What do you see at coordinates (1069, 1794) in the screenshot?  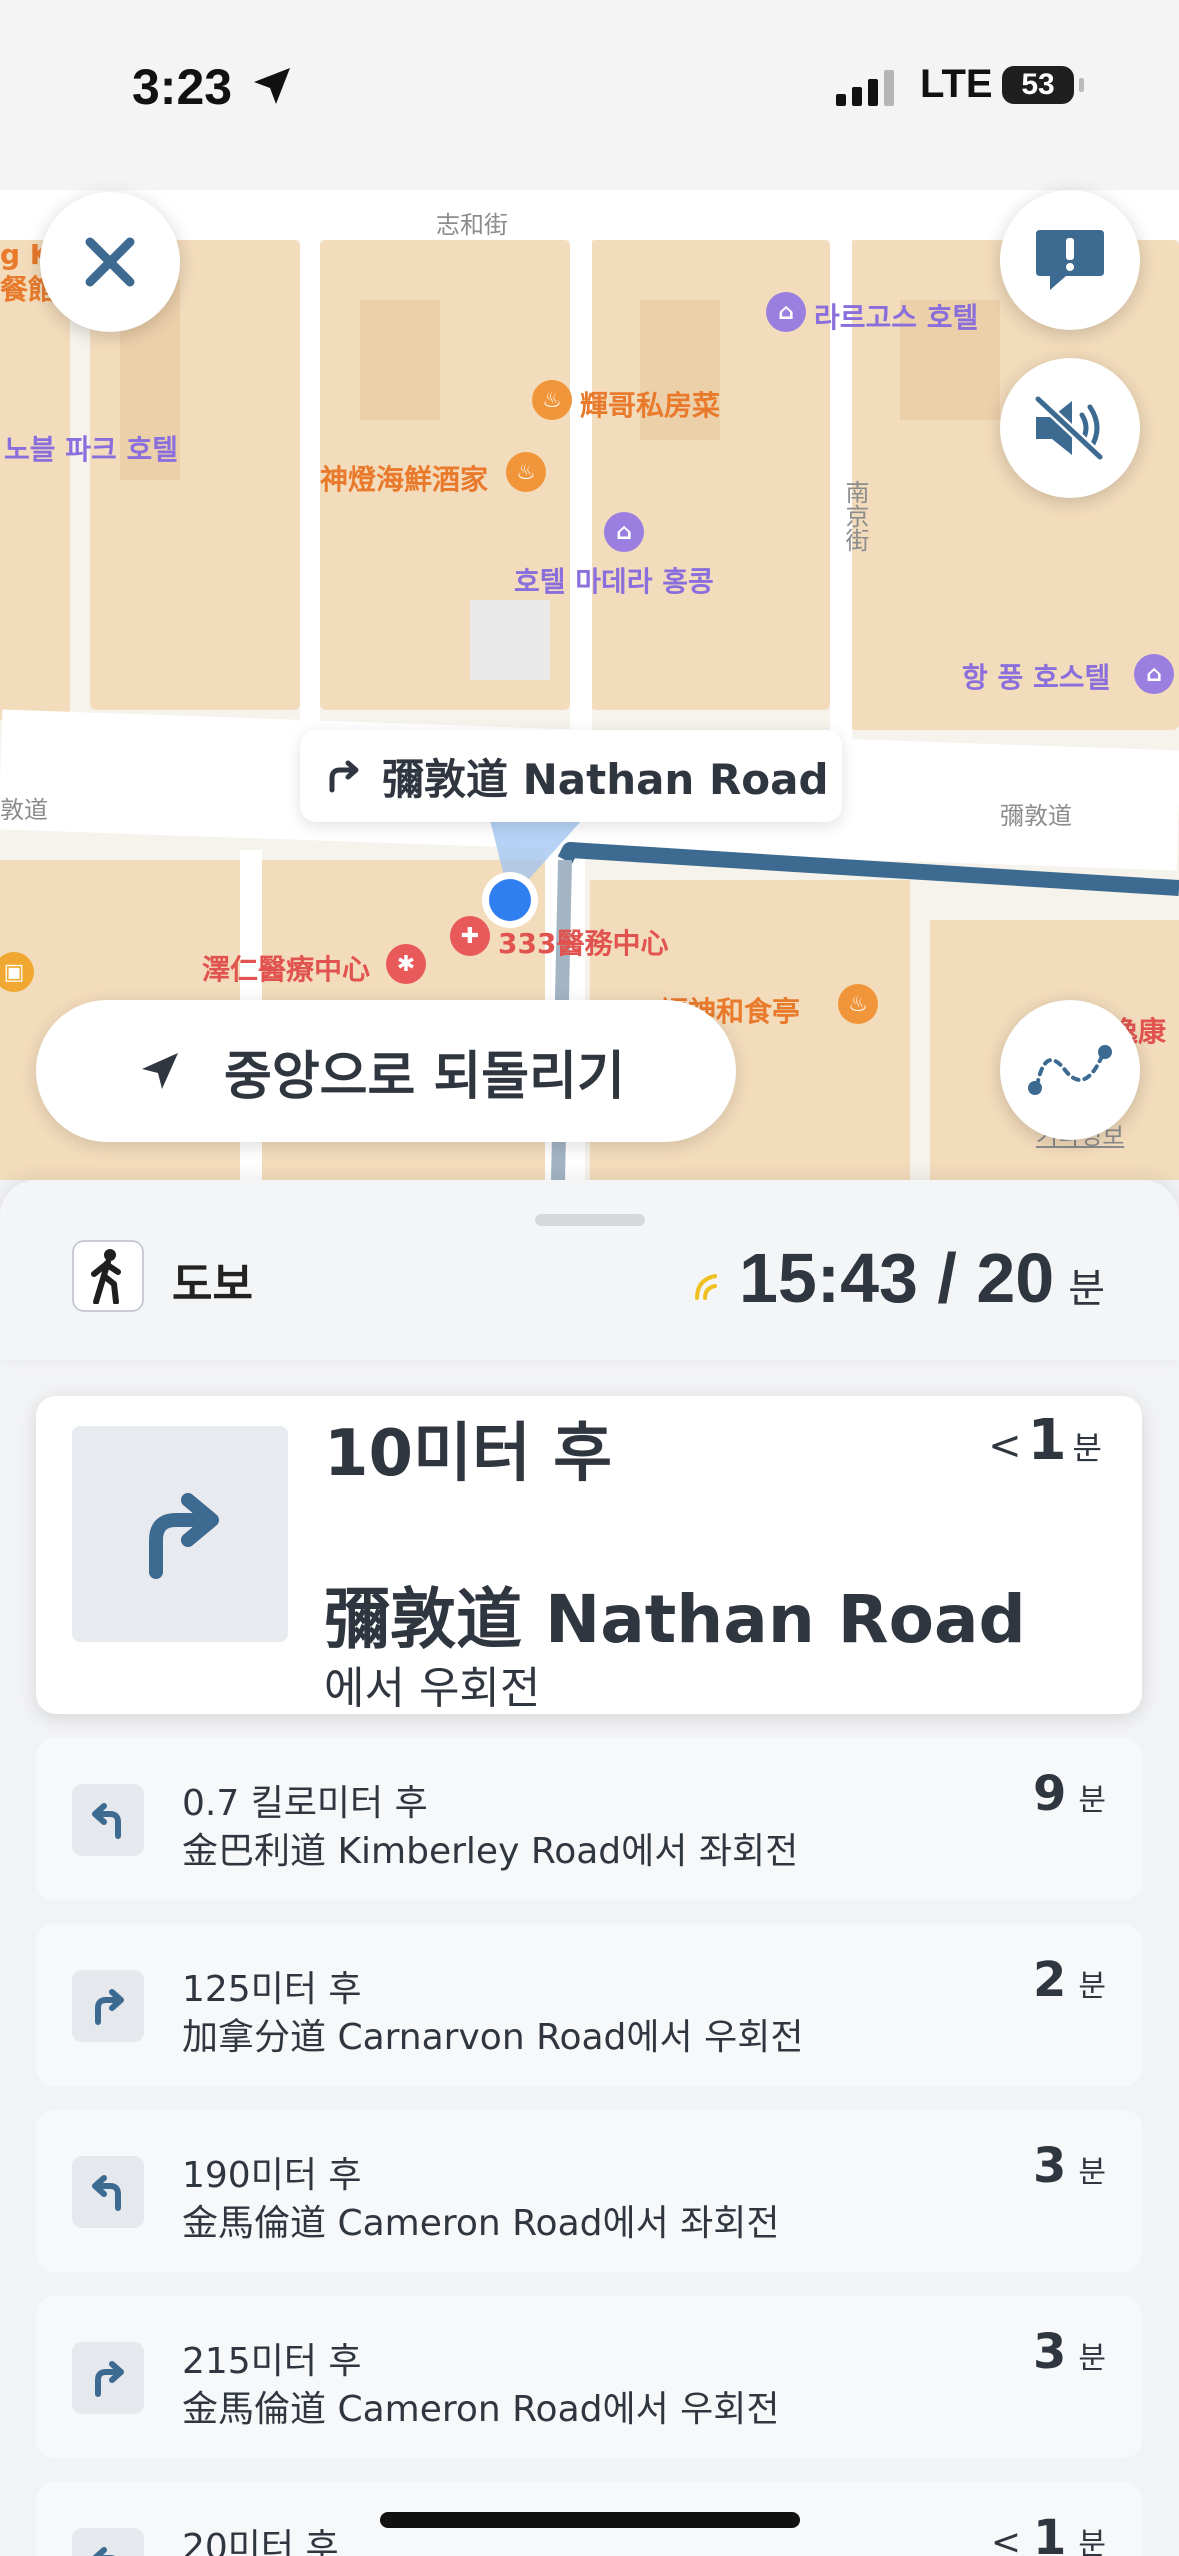 I see `step-time: 9 분` at bounding box center [1069, 1794].